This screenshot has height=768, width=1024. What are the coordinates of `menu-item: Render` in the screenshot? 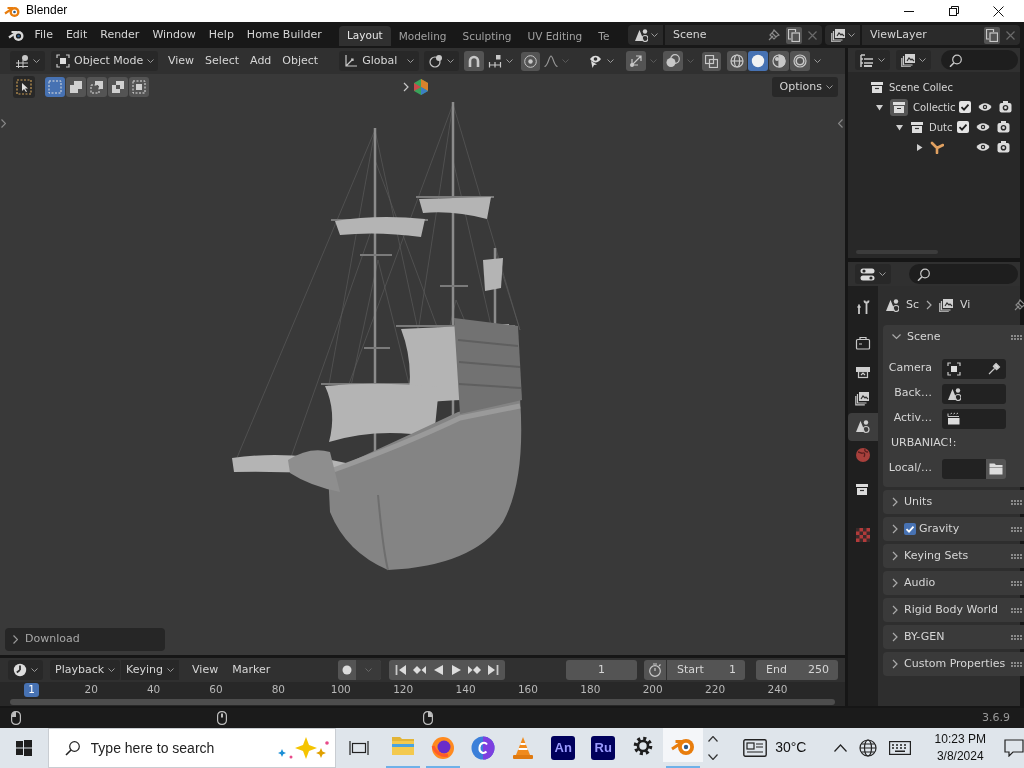 It's located at (119, 35).